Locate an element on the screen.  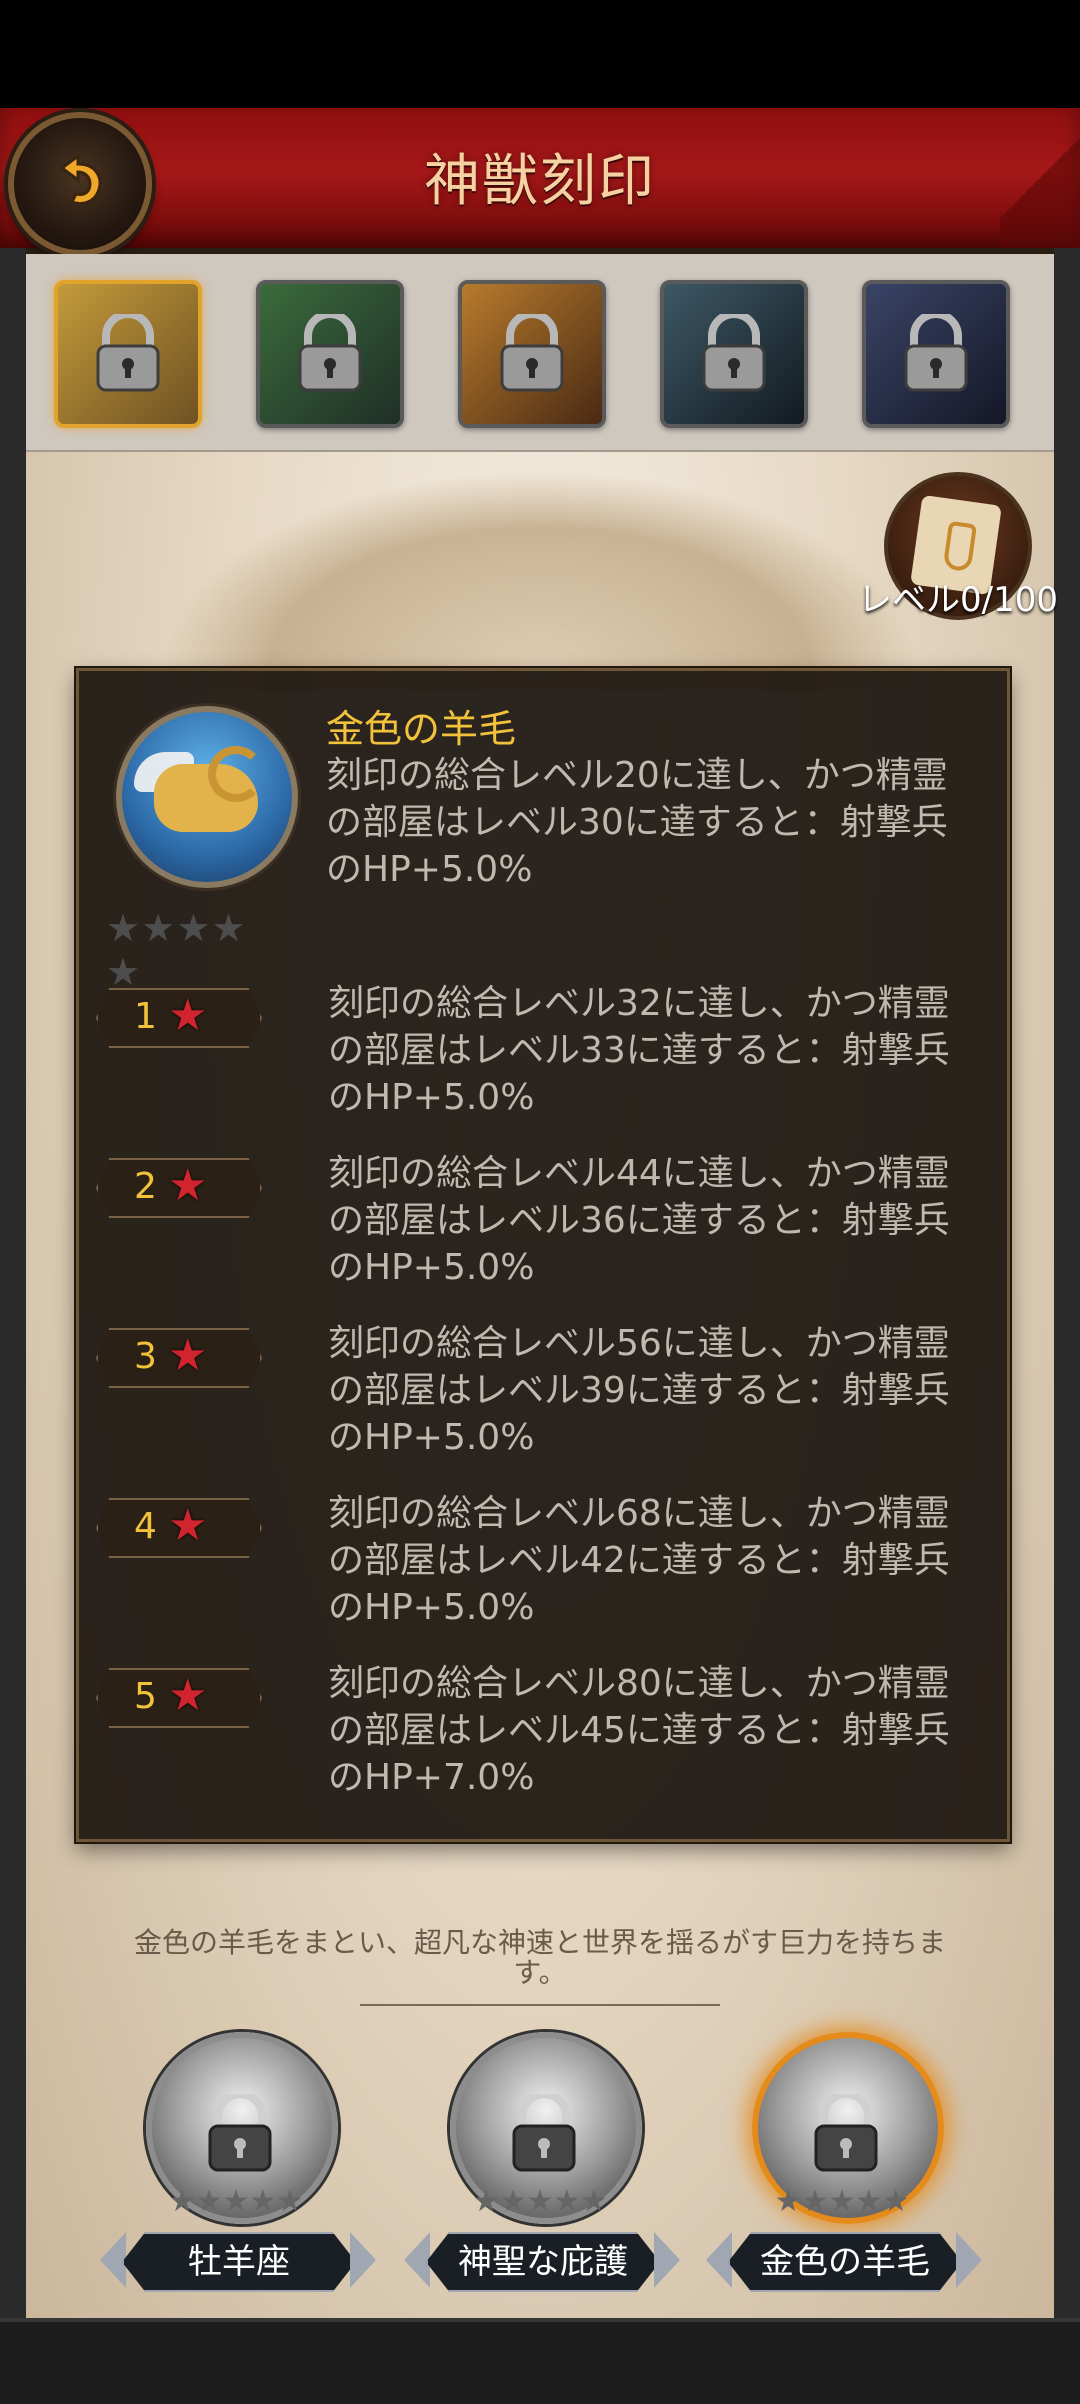
tier-number: 1 is located at coordinates (145, 1016).